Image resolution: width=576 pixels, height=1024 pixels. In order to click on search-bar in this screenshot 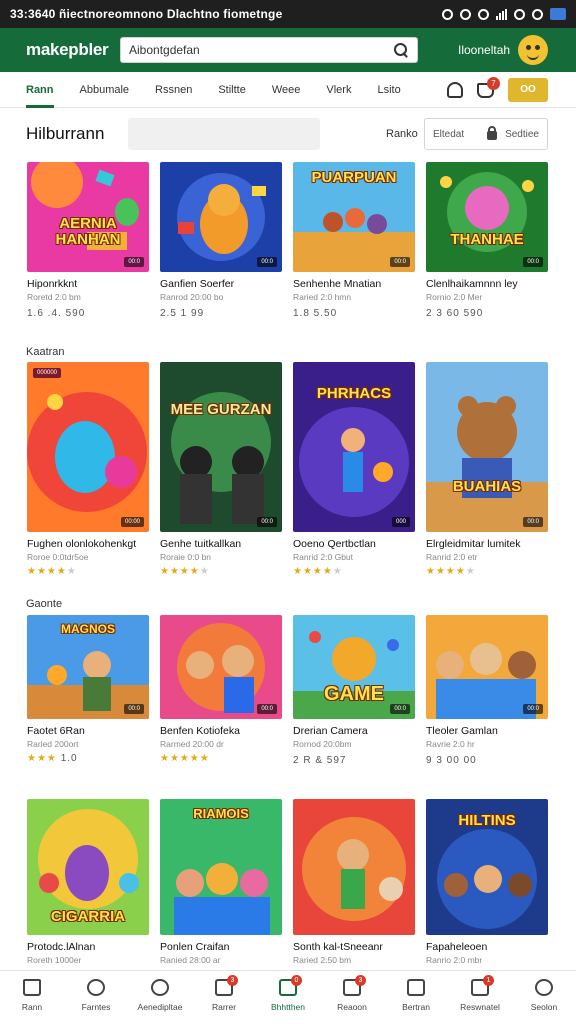, I will do `click(269, 50)`.